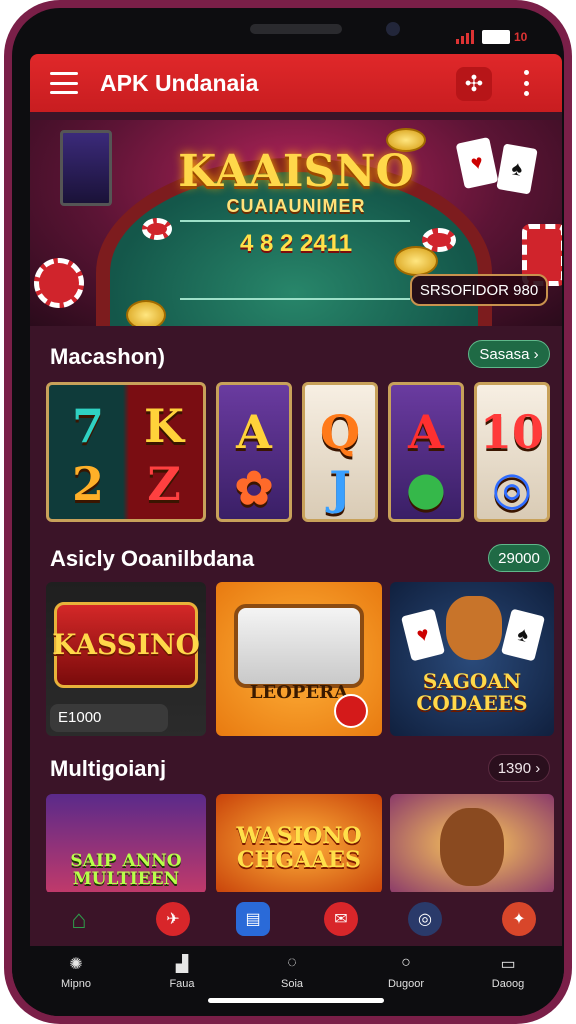  Describe the element at coordinates (521, 37) in the screenshot. I see `battery-level: 10` at that location.